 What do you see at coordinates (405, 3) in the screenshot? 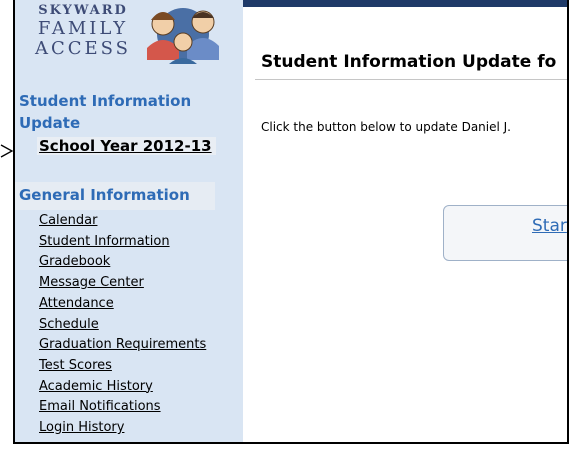
I see `top-header-bar` at bounding box center [405, 3].